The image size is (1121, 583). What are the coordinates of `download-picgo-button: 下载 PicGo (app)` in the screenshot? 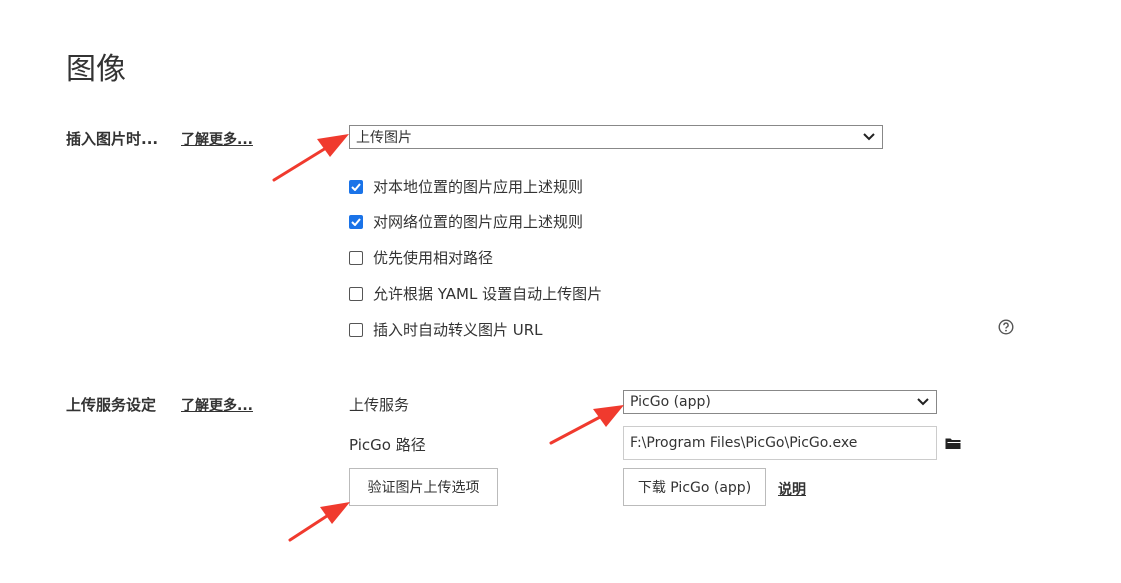 It's located at (694, 487).